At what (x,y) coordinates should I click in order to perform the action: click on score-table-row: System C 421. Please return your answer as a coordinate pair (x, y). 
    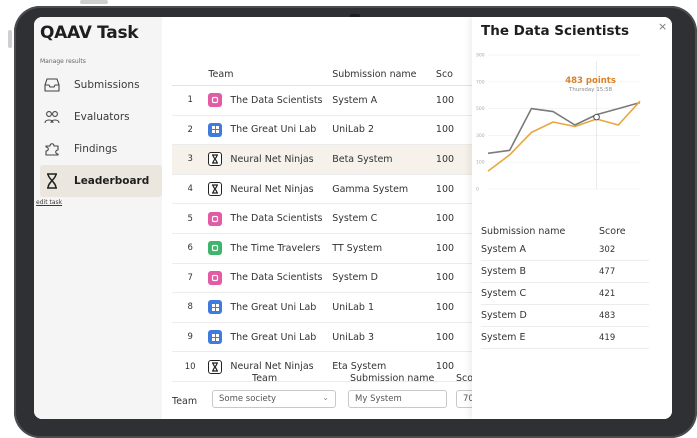
    Looking at the image, I should click on (565, 293).